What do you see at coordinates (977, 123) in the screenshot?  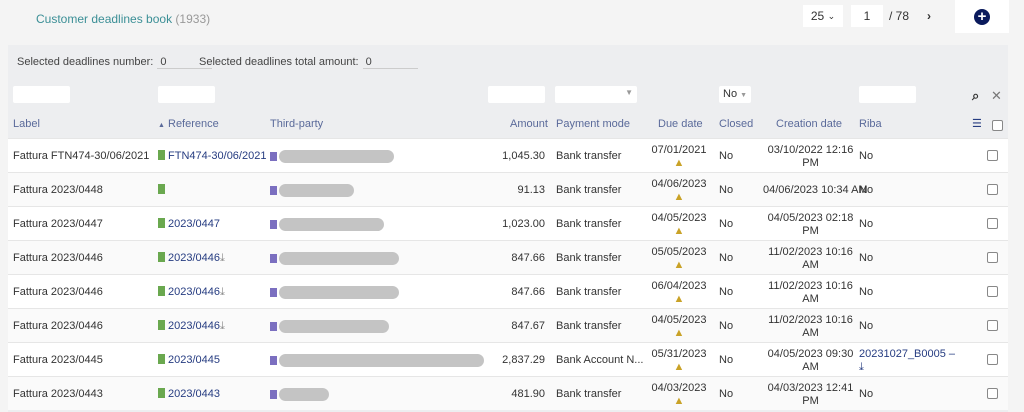 I see `column-list-icon: ☰` at bounding box center [977, 123].